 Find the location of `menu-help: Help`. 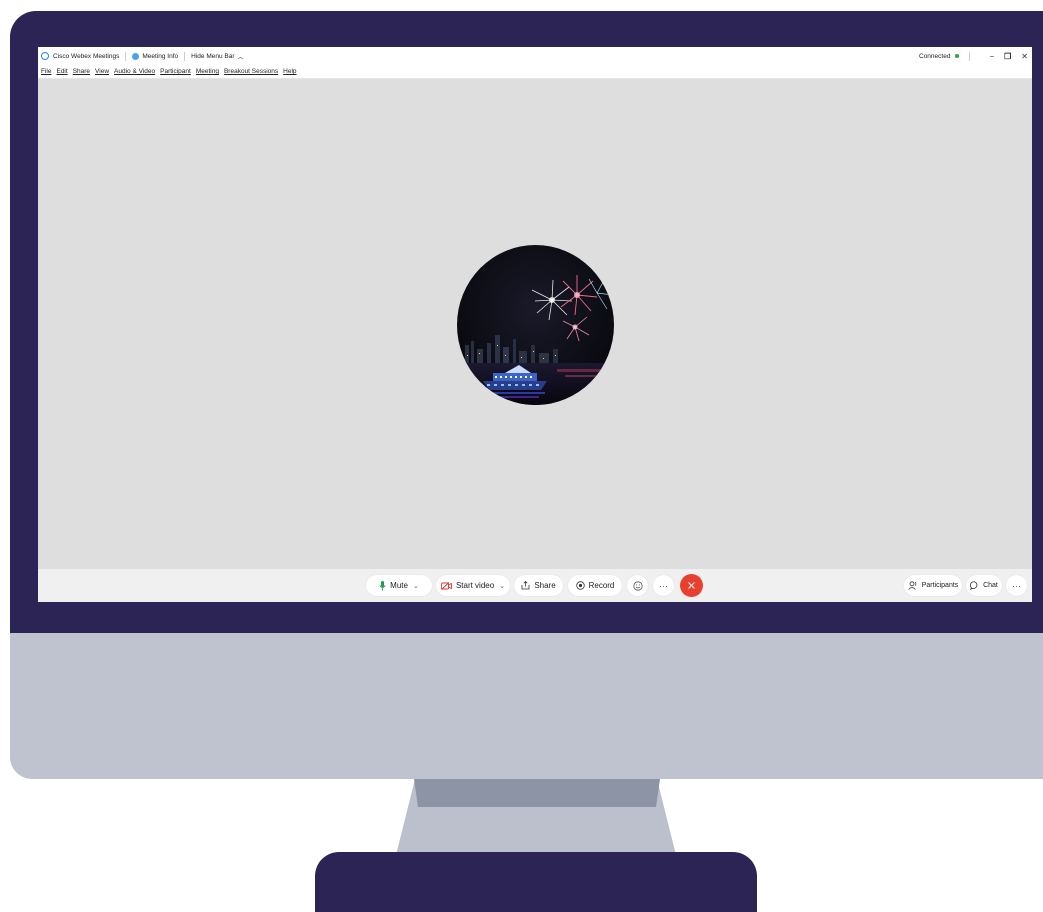

menu-help: Help is located at coordinates (289, 71).